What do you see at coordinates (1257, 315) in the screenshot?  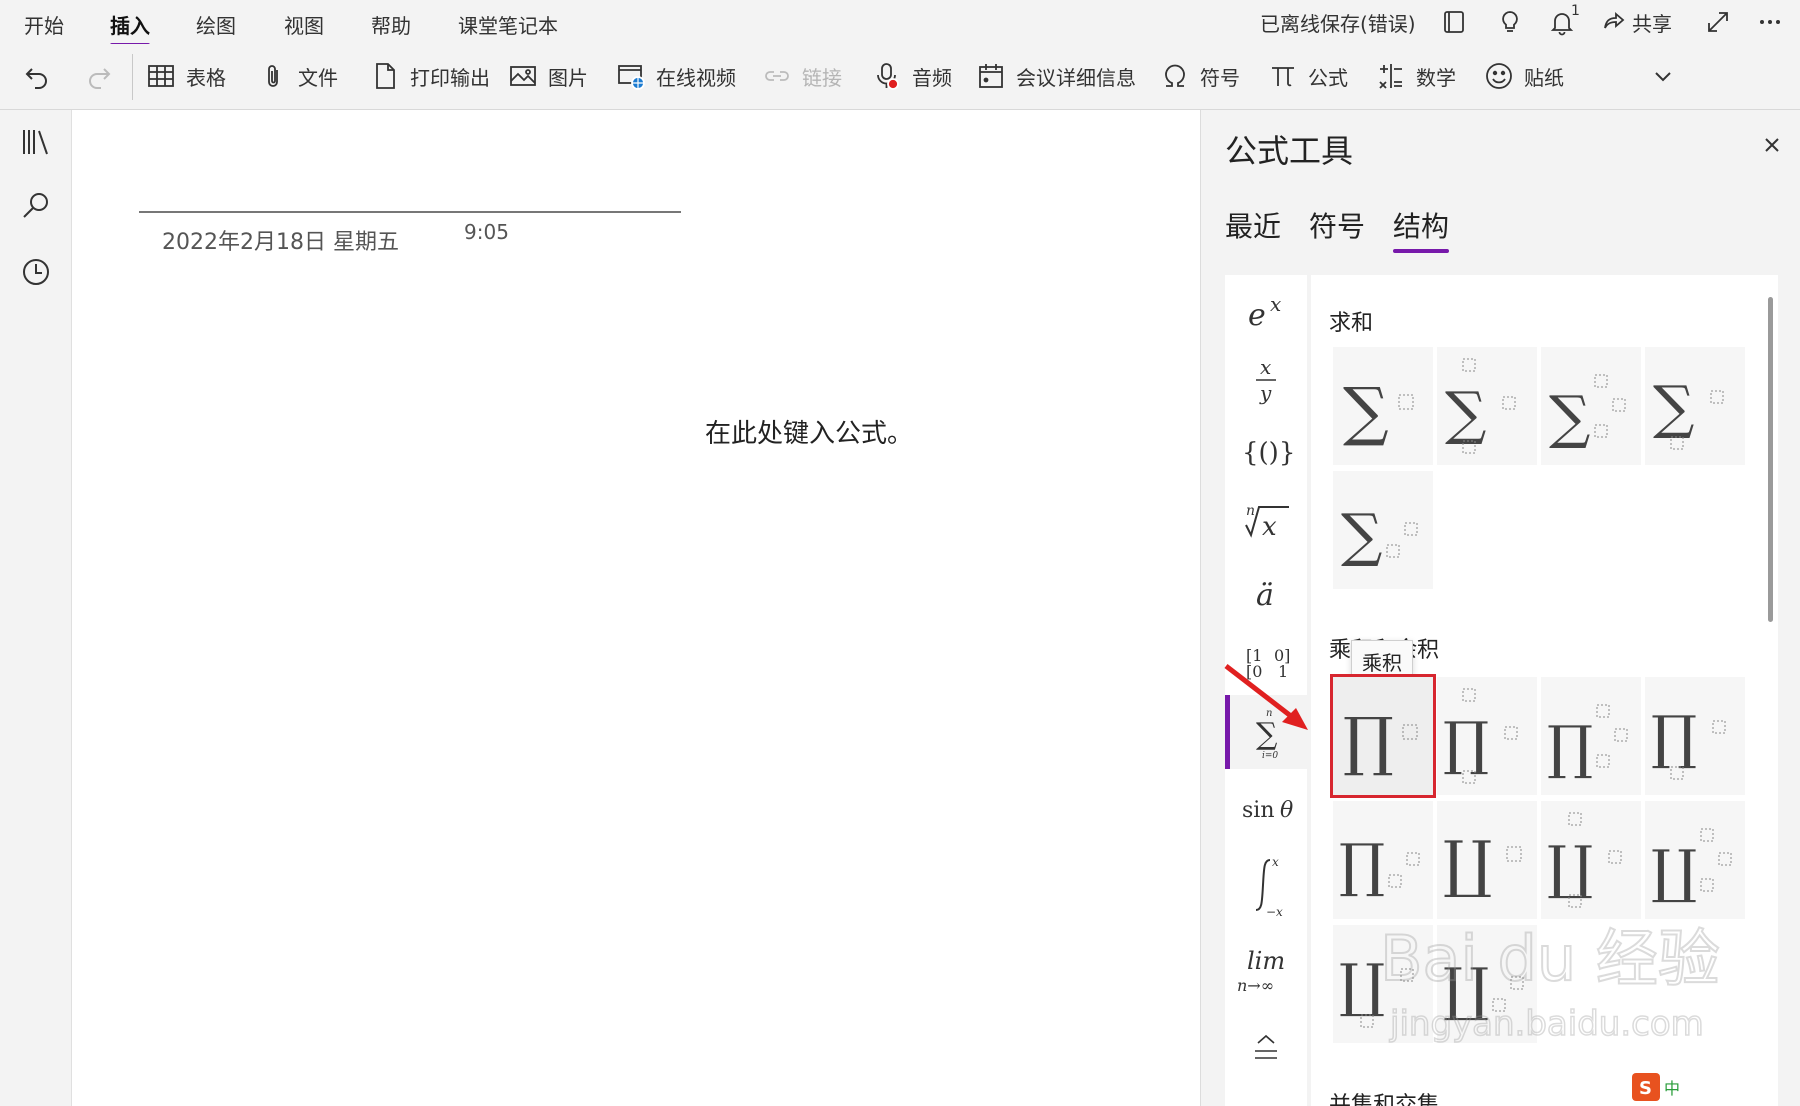 I see `svg-text: e` at bounding box center [1257, 315].